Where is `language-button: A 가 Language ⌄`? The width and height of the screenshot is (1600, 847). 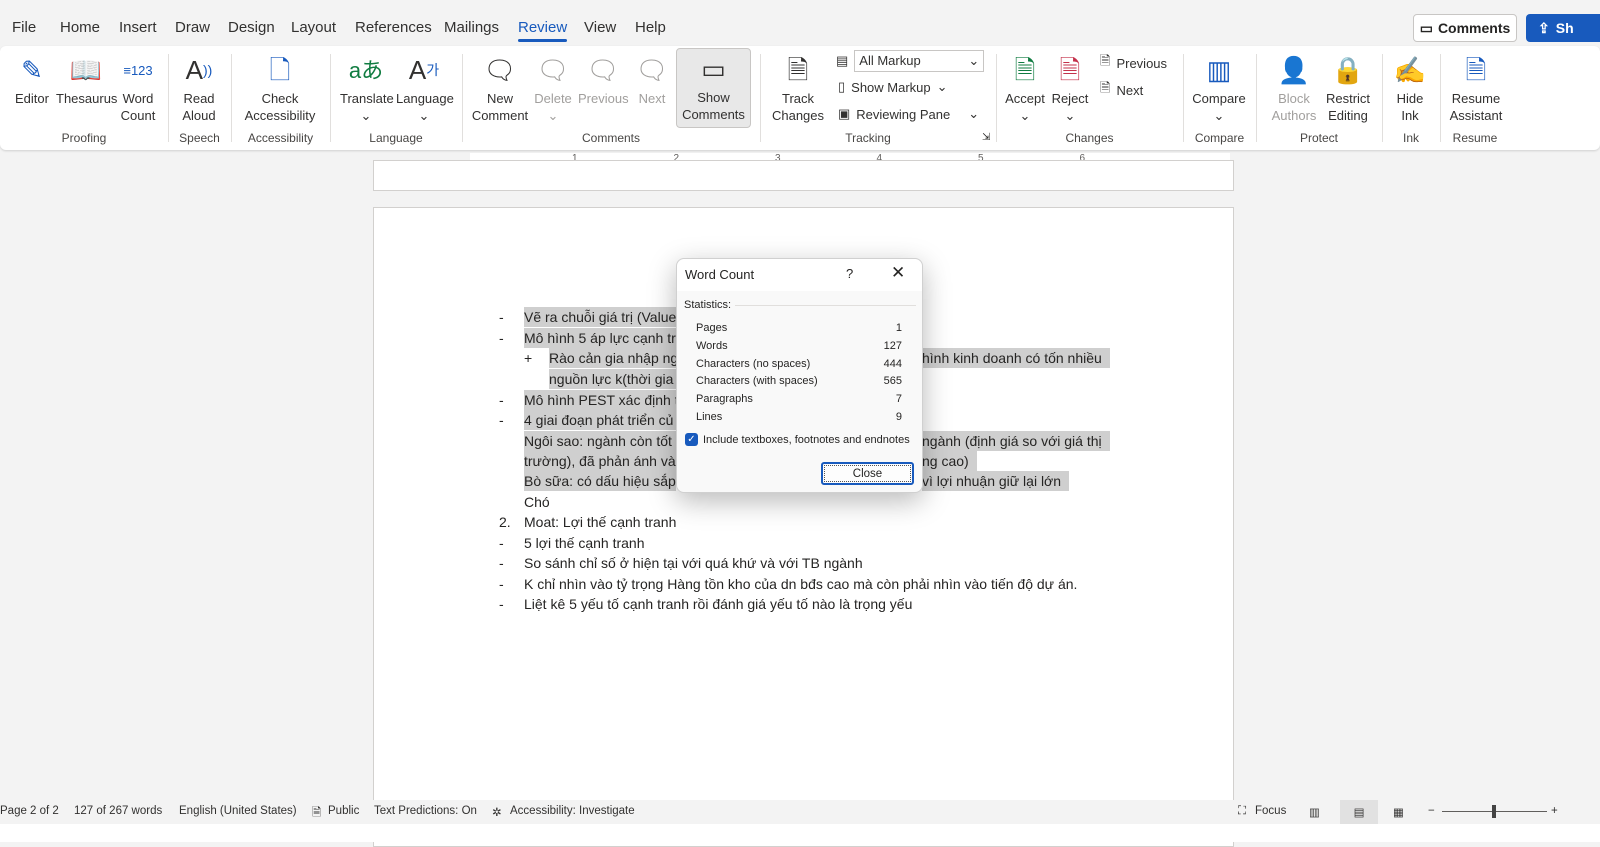
language-button: A 가 Language ⌄ is located at coordinates (425, 87).